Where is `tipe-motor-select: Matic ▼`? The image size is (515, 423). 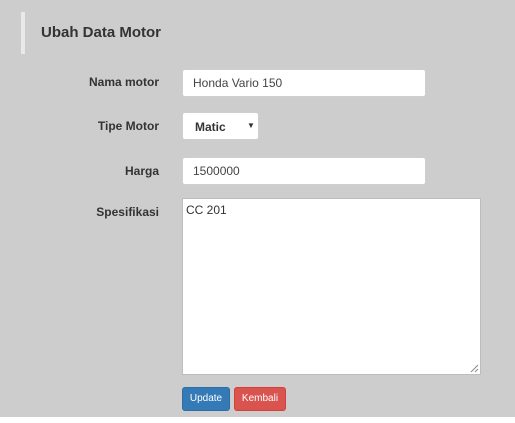
tipe-motor-select: Matic ▼ is located at coordinates (220, 126).